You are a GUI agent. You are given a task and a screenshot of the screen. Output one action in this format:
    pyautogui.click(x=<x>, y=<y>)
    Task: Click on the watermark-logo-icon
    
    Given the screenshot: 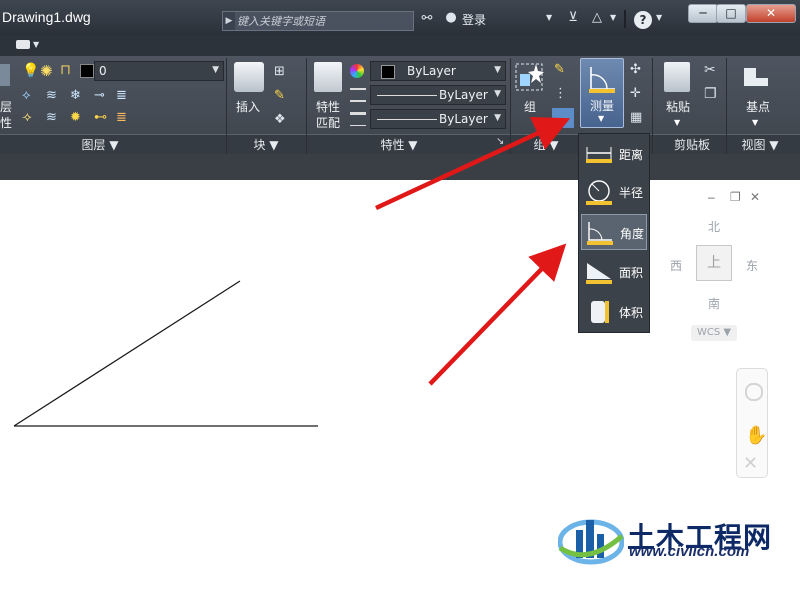 What is the action you would take?
    pyautogui.click(x=591, y=538)
    